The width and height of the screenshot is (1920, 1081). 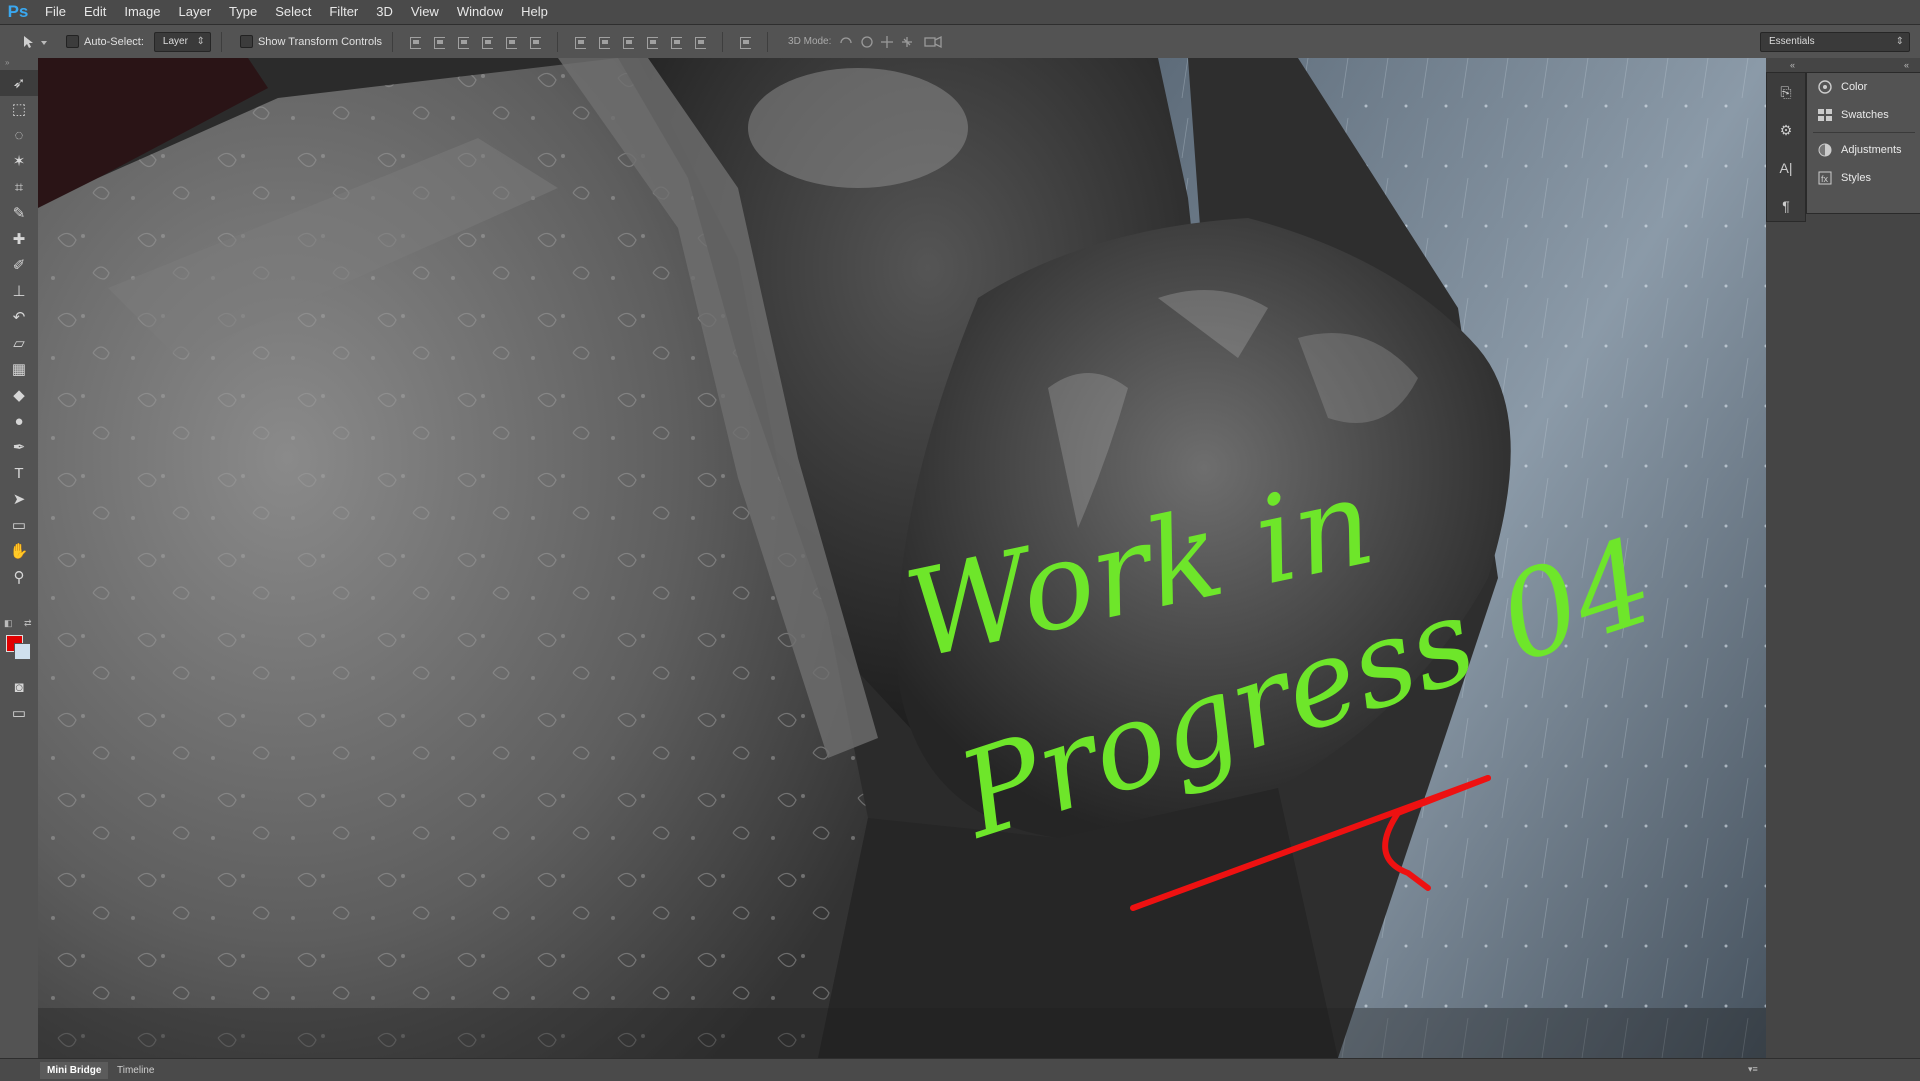 I want to click on hand-tool: ✋, so click(x=19, y=551).